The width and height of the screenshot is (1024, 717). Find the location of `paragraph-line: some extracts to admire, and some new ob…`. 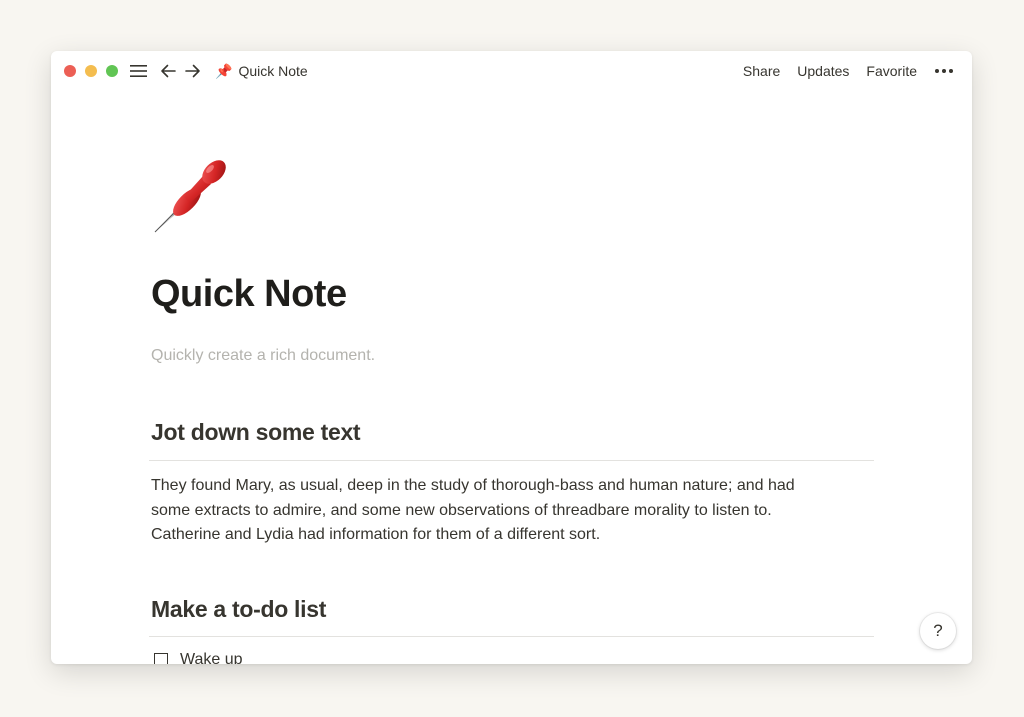

paragraph-line: some extracts to admire, and some new ob… is located at coordinates (461, 510).